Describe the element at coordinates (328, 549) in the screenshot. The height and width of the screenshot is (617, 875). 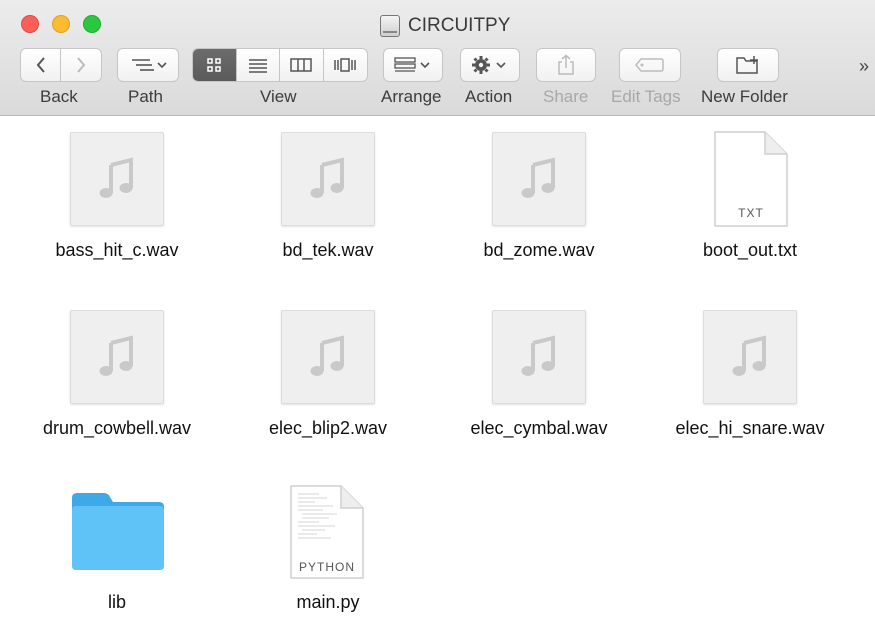
I see `file-item: PYTHON main.py` at that location.